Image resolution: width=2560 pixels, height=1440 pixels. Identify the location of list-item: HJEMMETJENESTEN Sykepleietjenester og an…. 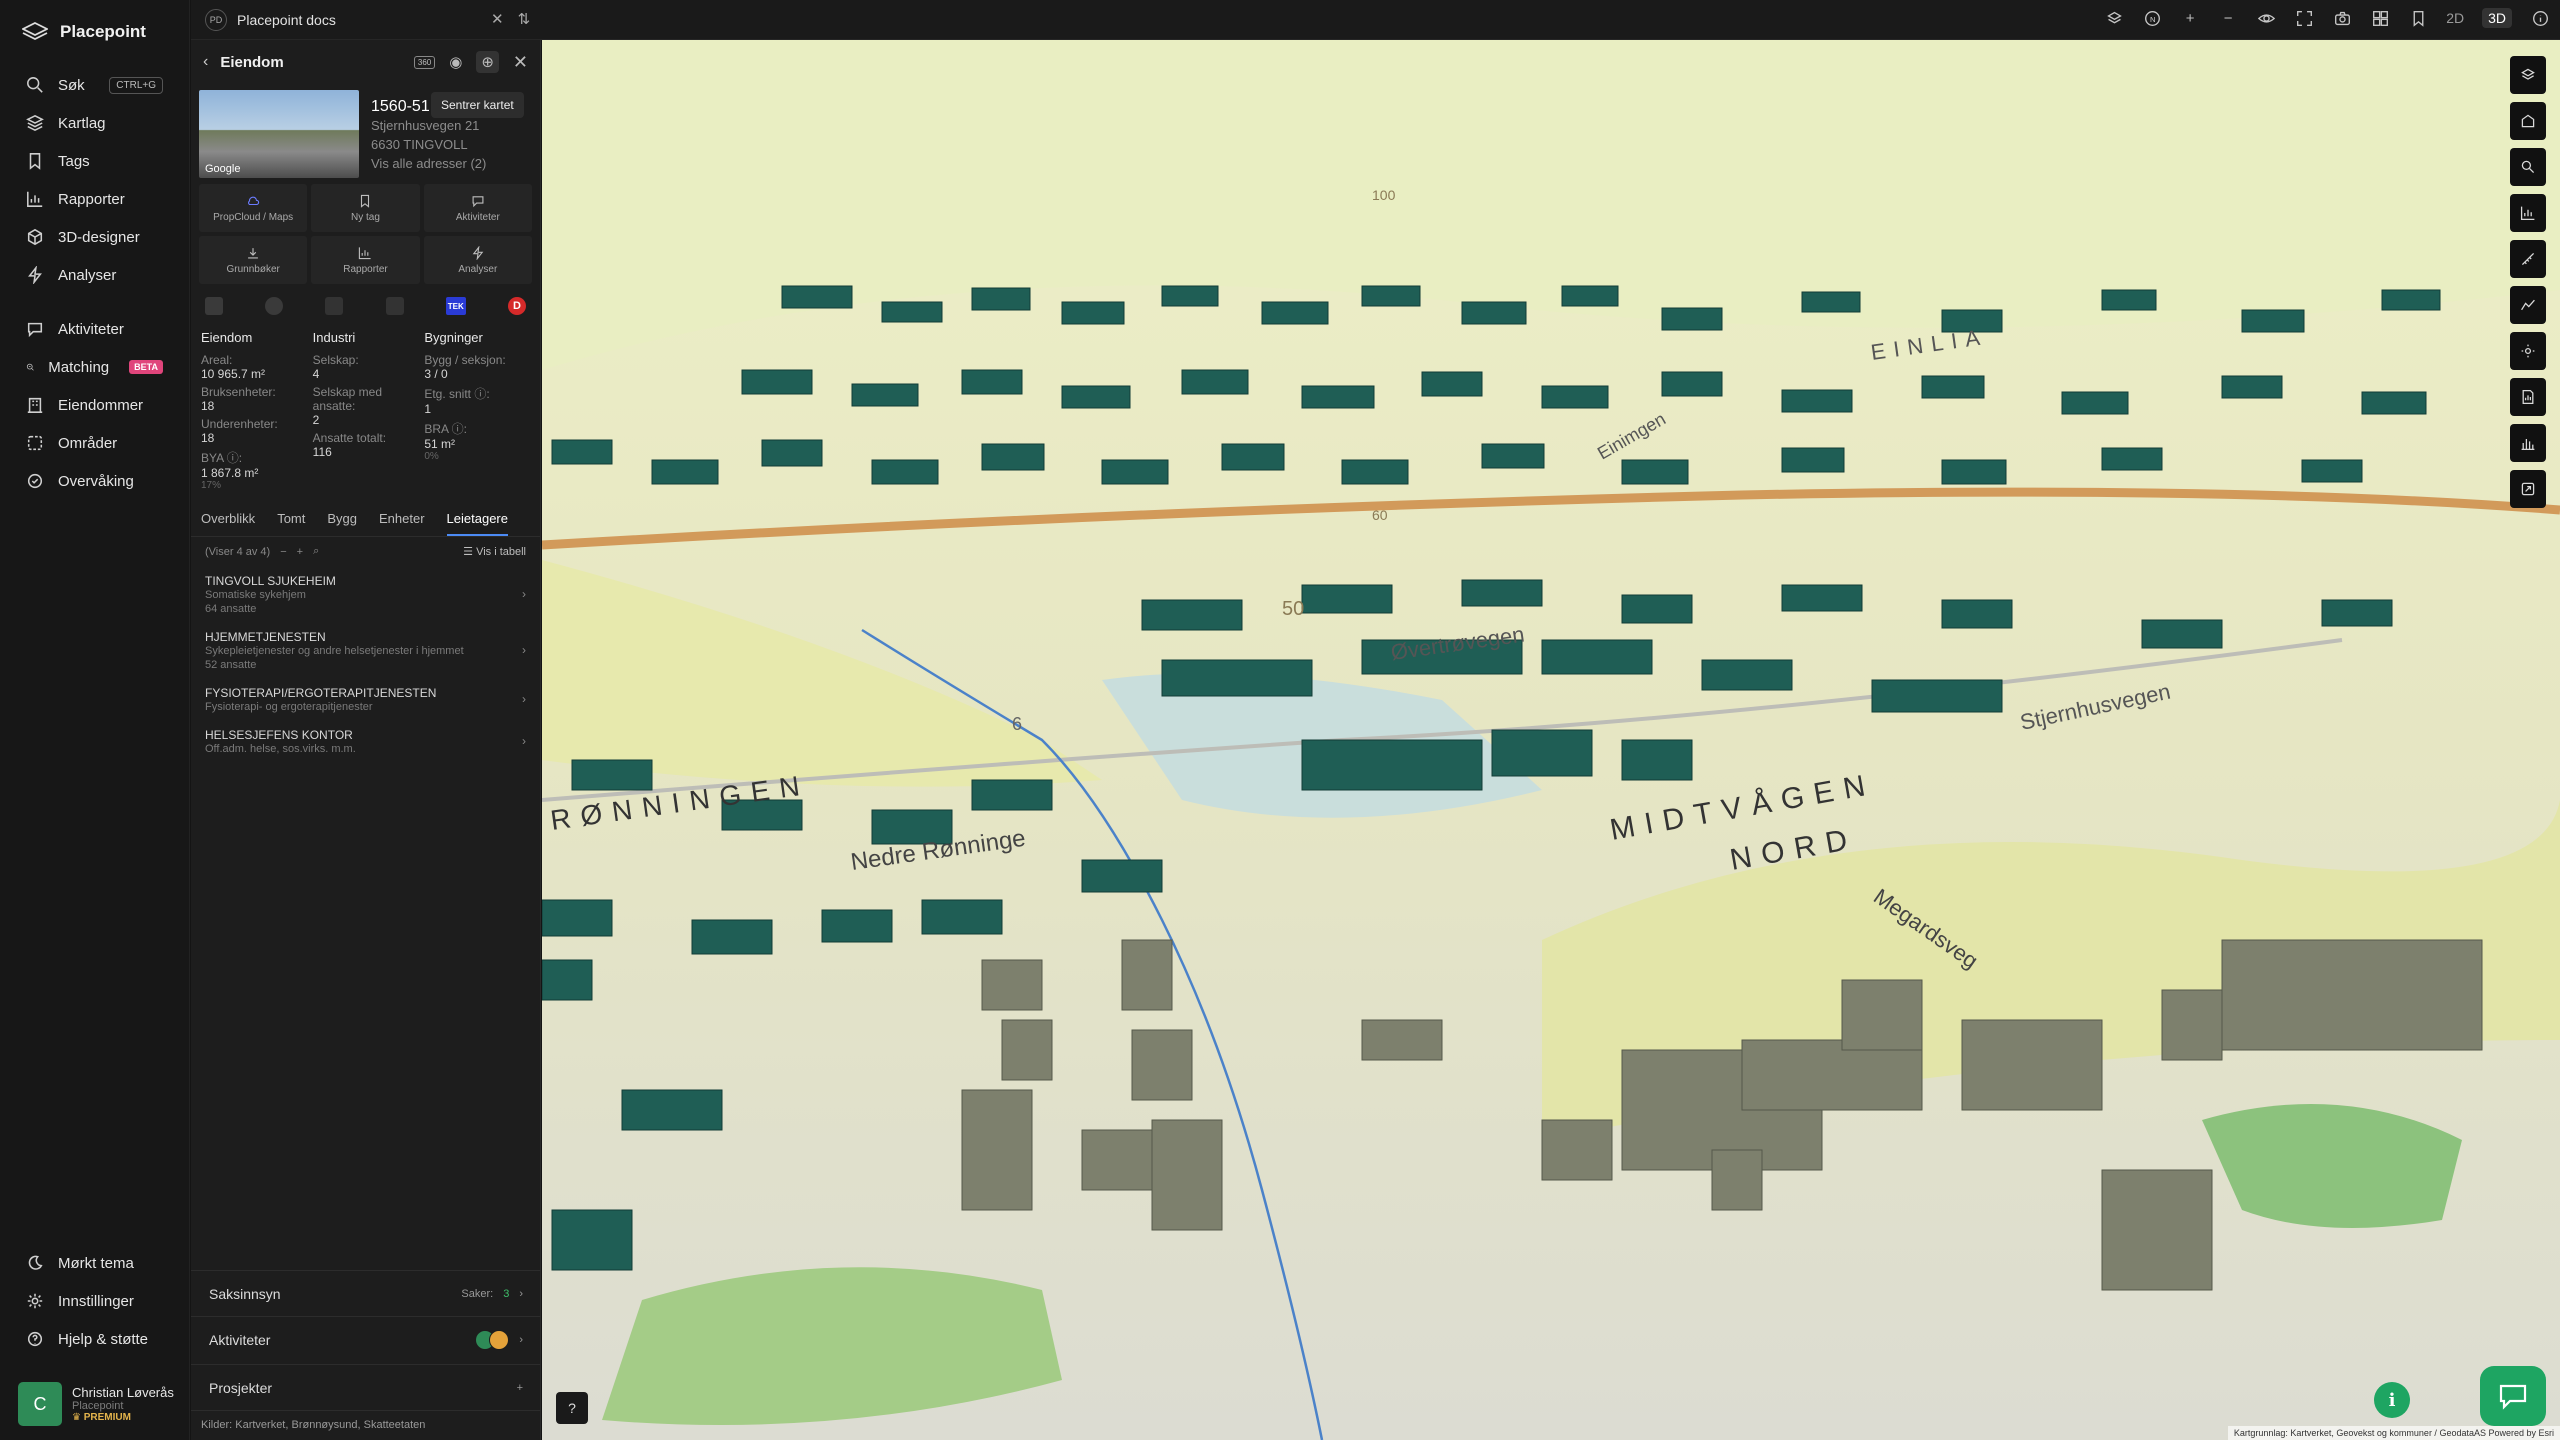
(365, 650).